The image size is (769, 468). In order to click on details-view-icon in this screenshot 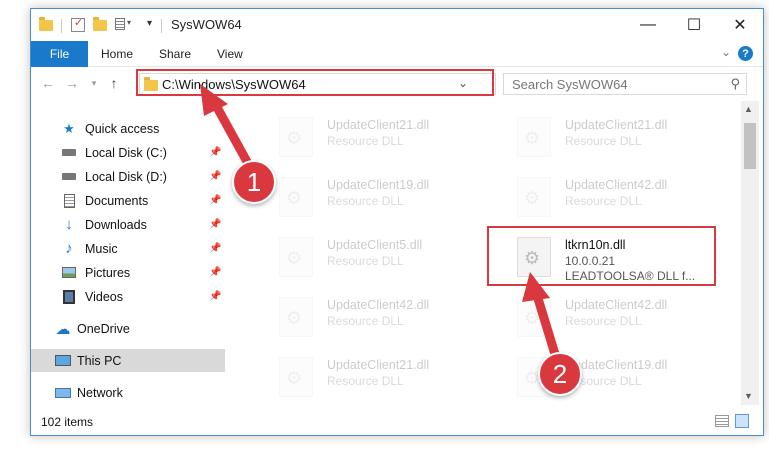, I will do `click(722, 421)`.